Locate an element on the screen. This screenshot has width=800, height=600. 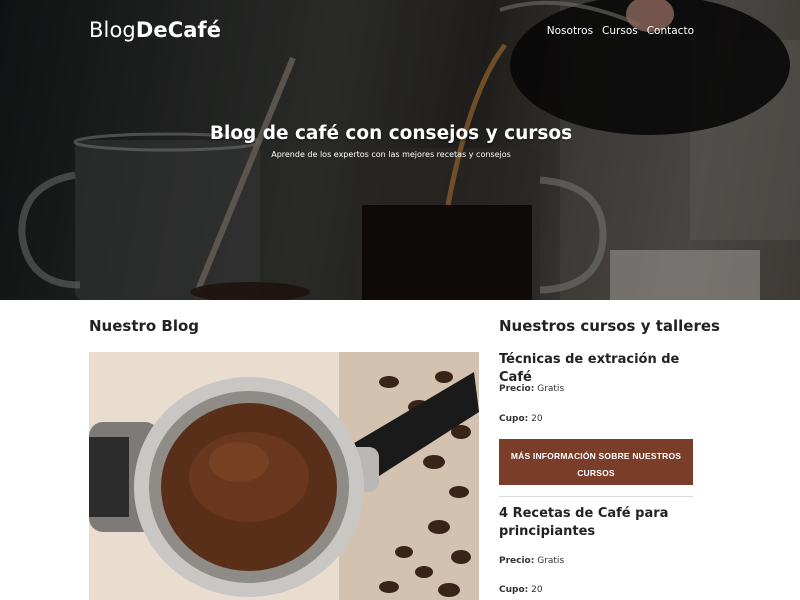
nav-link-nosotros: Nosotros is located at coordinates (570, 31).